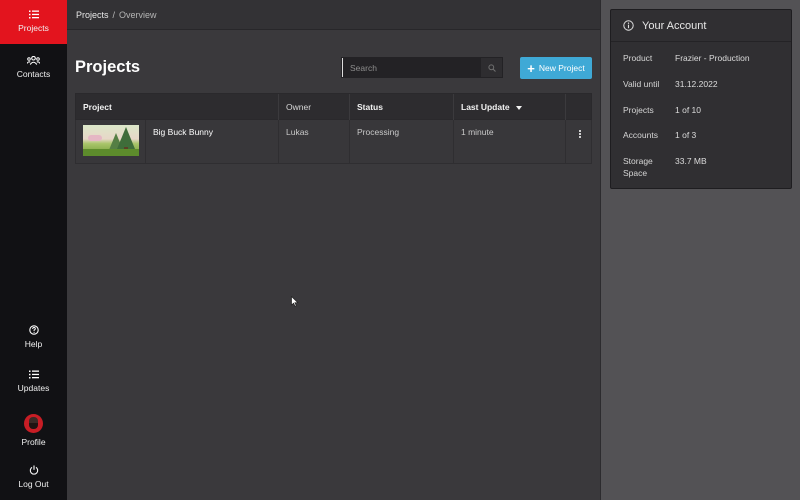 The height and width of the screenshot is (500, 800). Describe the element at coordinates (412, 67) in the screenshot. I see `search-input` at that location.